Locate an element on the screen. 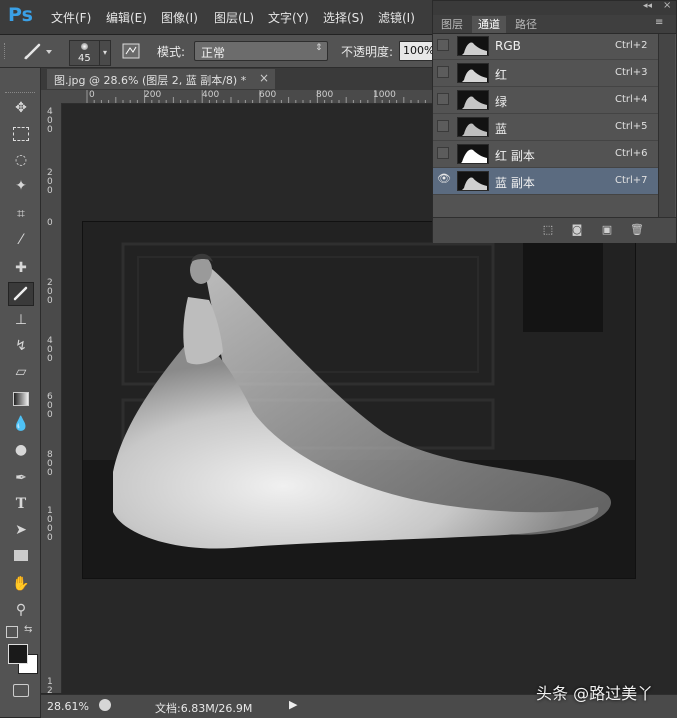 The image size is (677, 718). channel-shortcut: Ctrl+4 is located at coordinates (631, 99).